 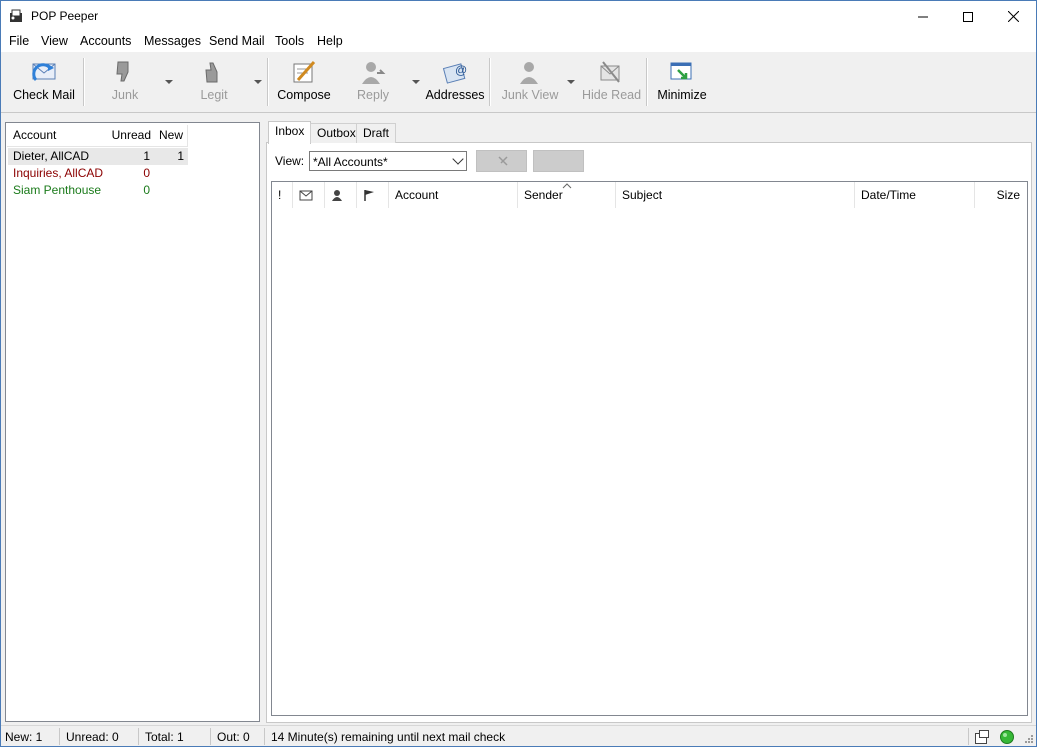 I want to click on column-sender: Sender, so click(x=567, y=195).